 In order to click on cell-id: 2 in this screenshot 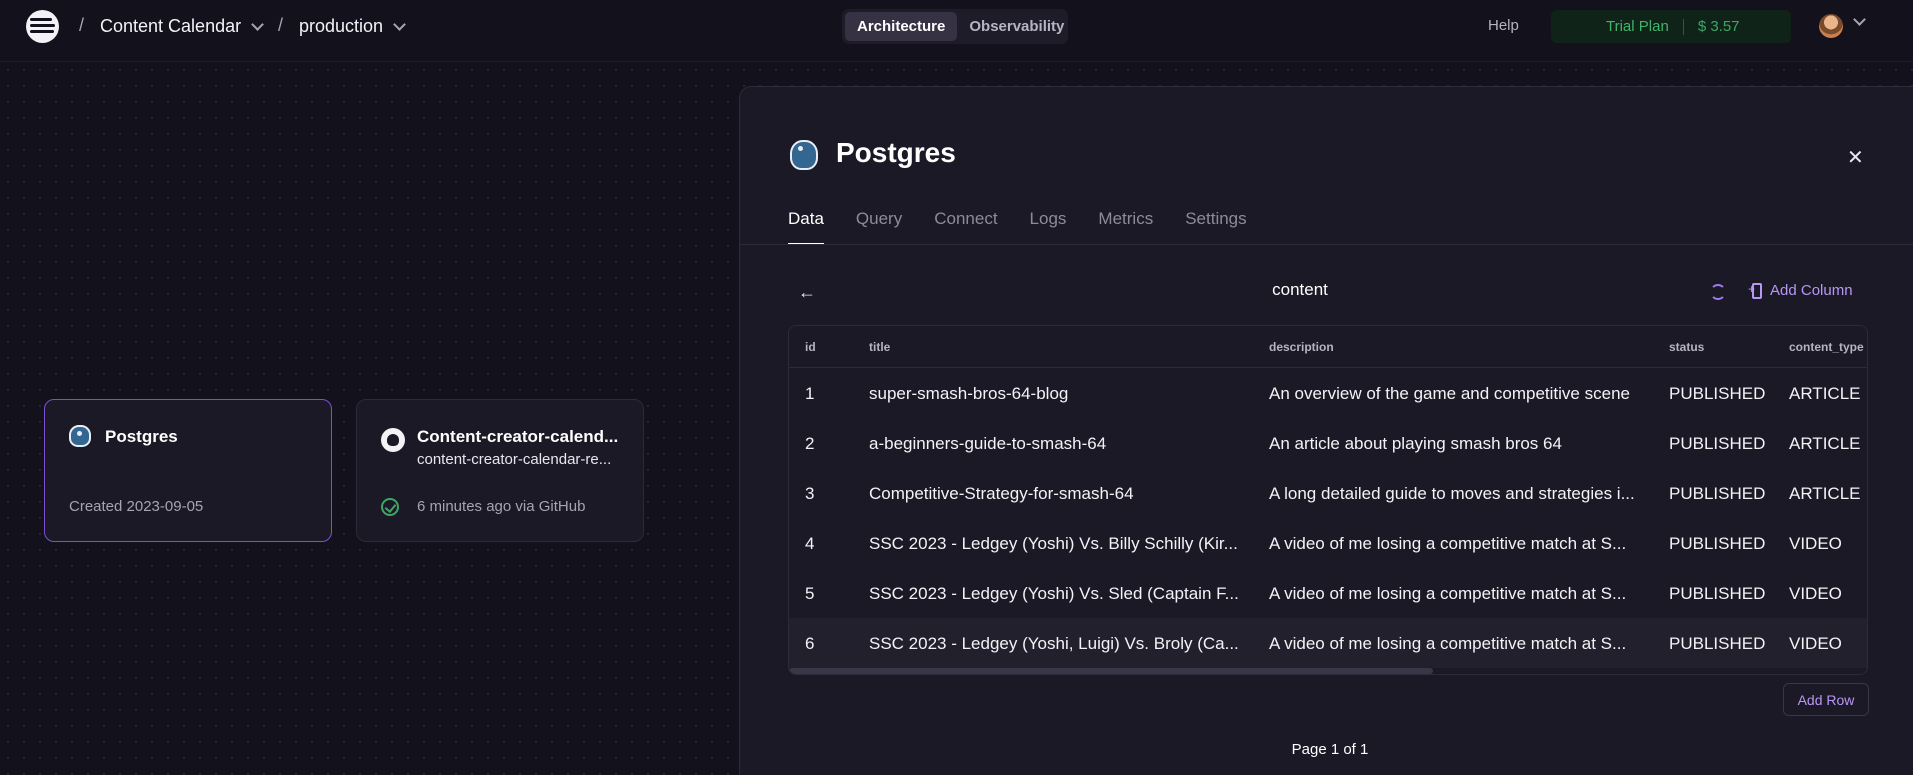, I will do `click(810, 443)`.